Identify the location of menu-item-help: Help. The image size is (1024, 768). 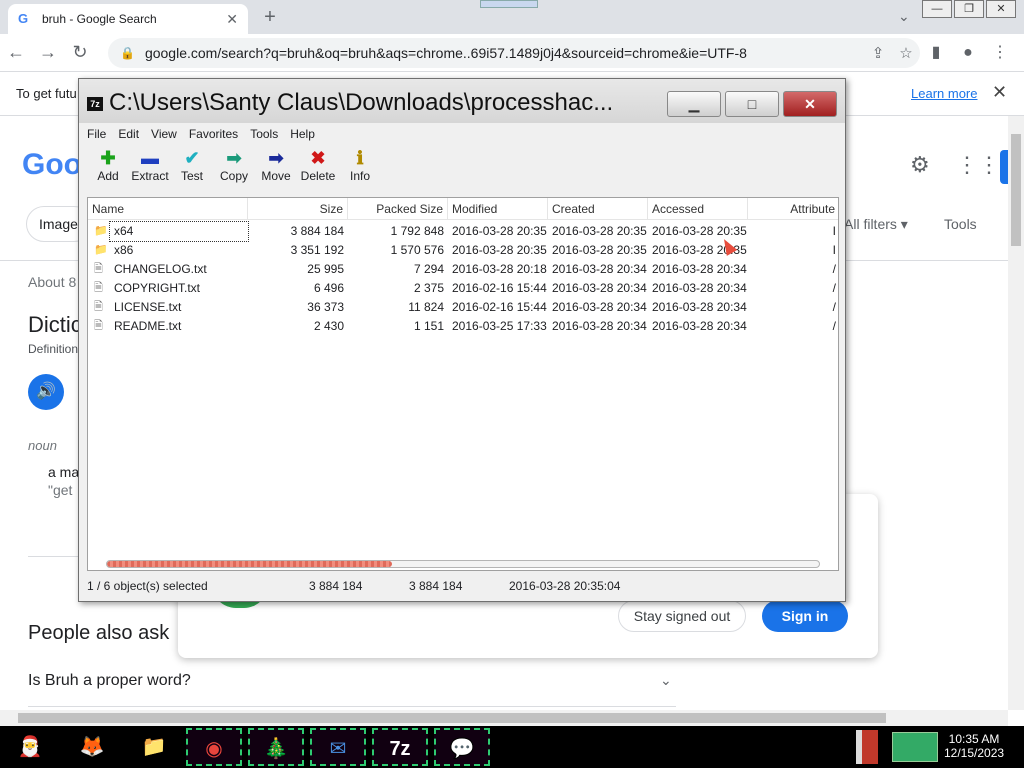
(302, 135).